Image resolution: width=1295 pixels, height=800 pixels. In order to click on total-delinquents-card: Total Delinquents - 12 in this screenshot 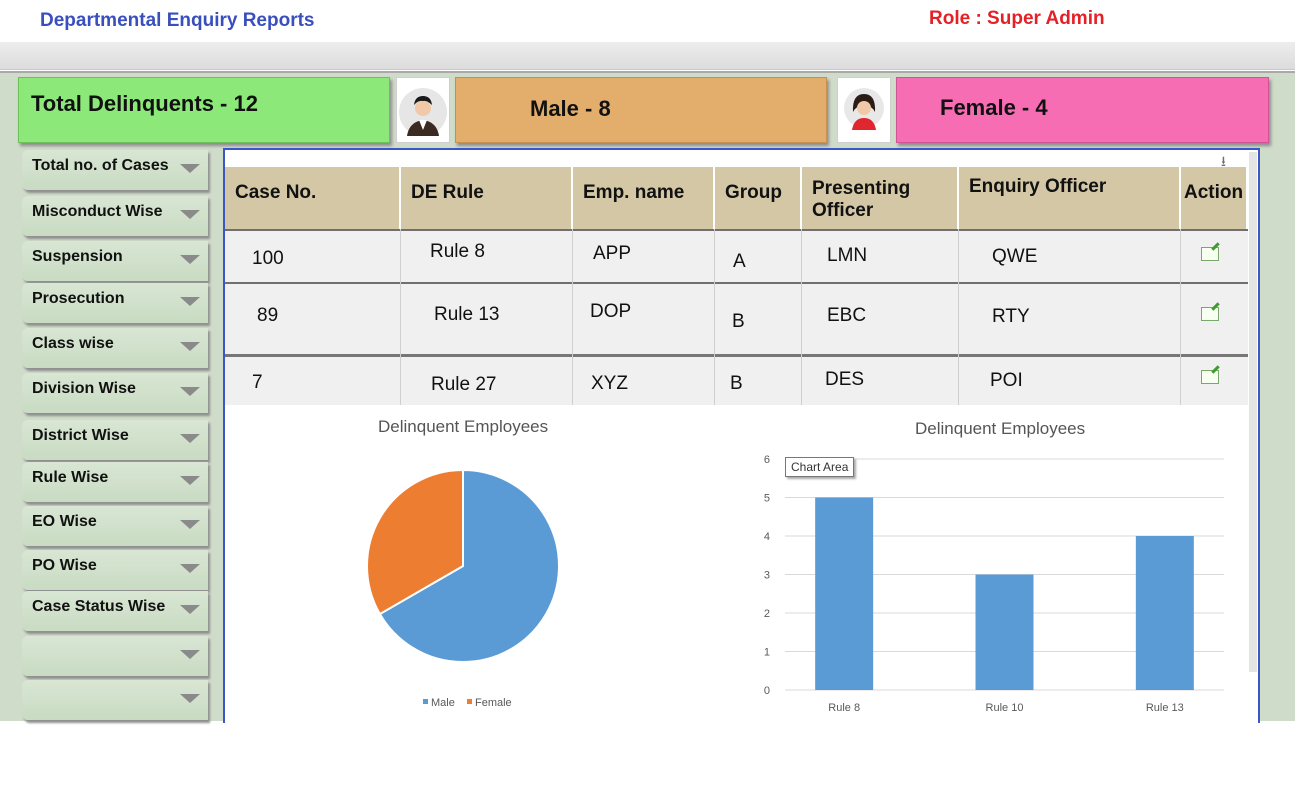, I will do `click(204, 110)`.